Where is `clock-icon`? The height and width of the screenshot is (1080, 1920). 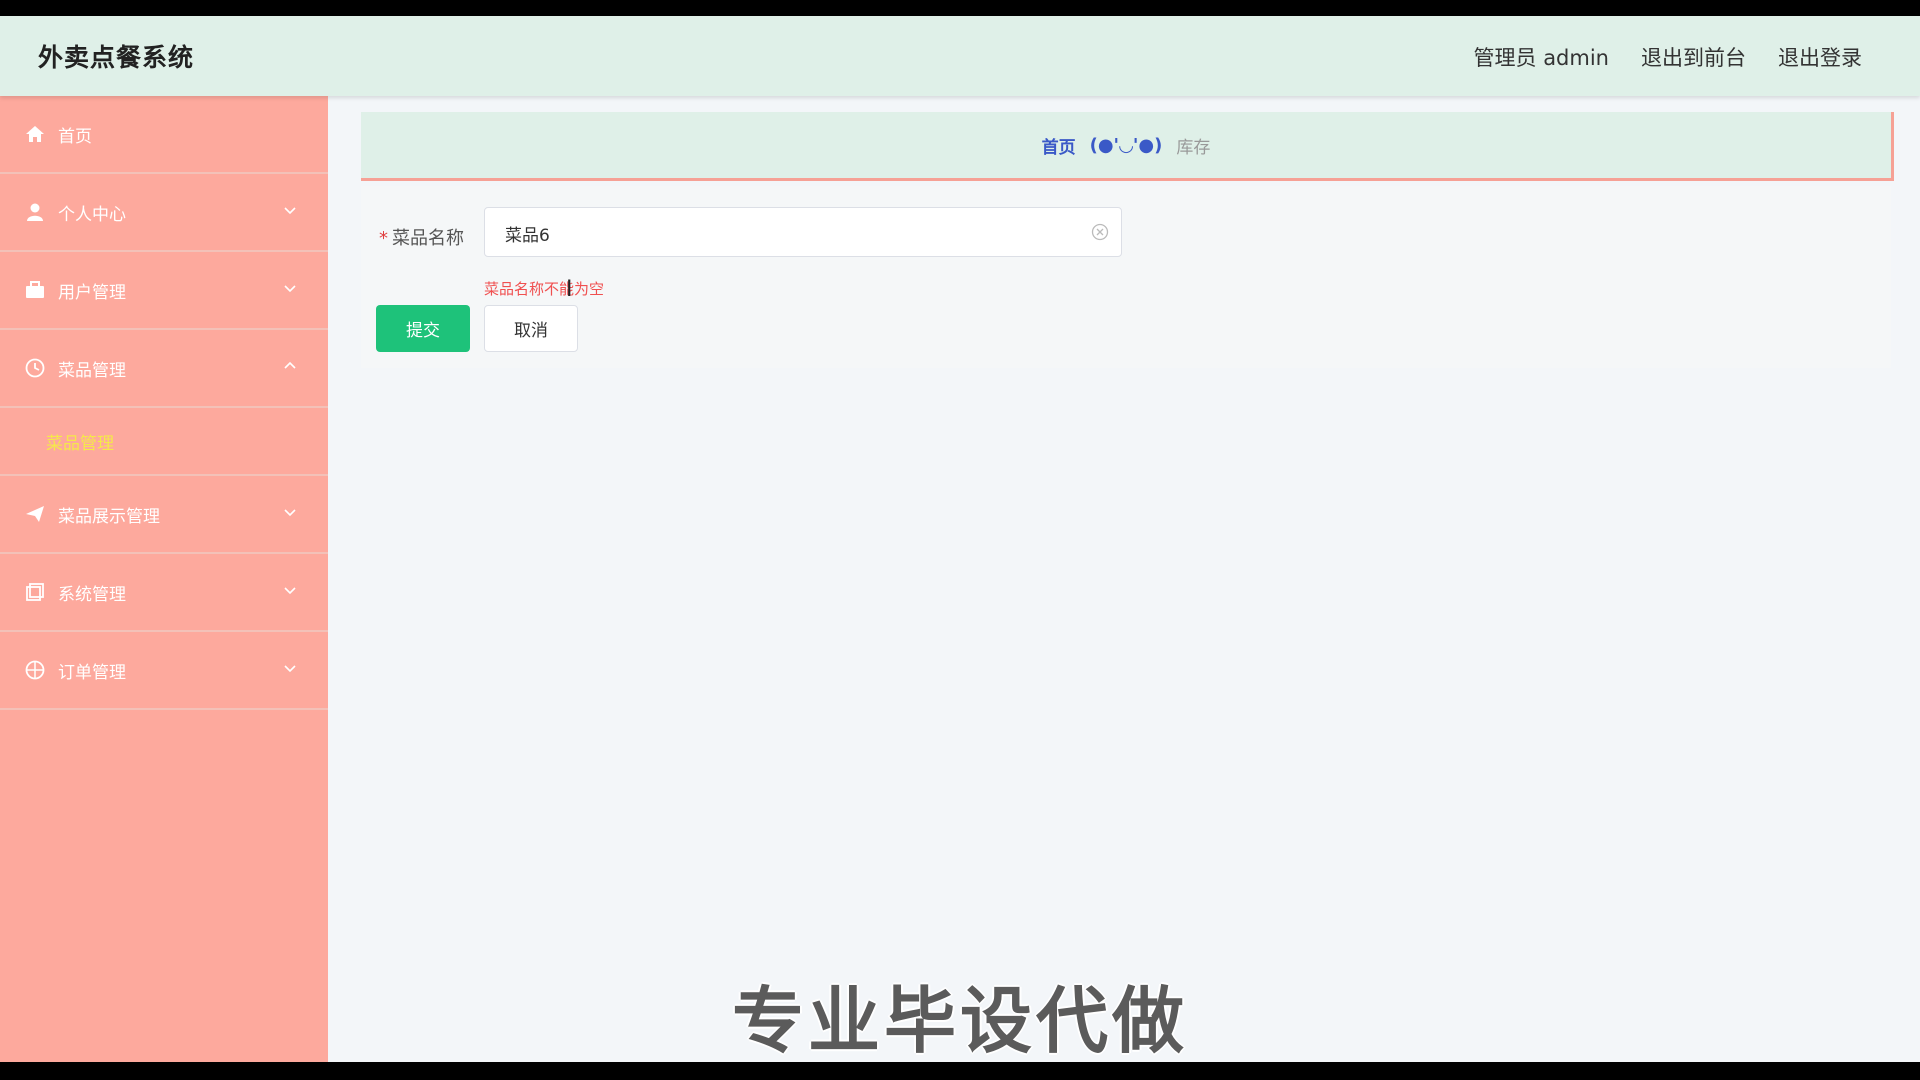
clock-icon is located at coordinates (35, 368).